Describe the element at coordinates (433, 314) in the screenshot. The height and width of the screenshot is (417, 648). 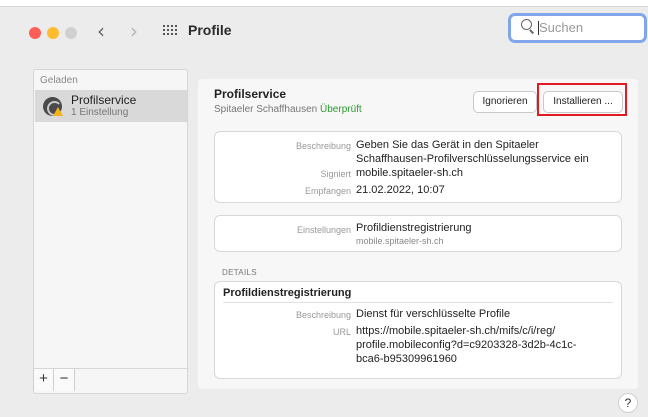
I see `details-description-value: Dienst für verschlüsselte Profile` at that location.